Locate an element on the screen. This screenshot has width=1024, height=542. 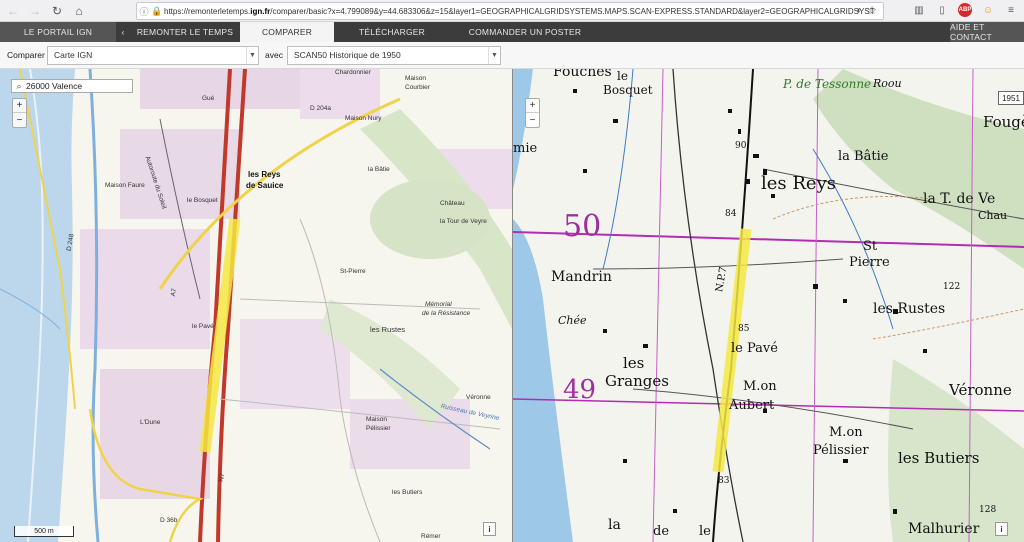
info-circle-icon: ⓘ is located at coordinates (144, 11).